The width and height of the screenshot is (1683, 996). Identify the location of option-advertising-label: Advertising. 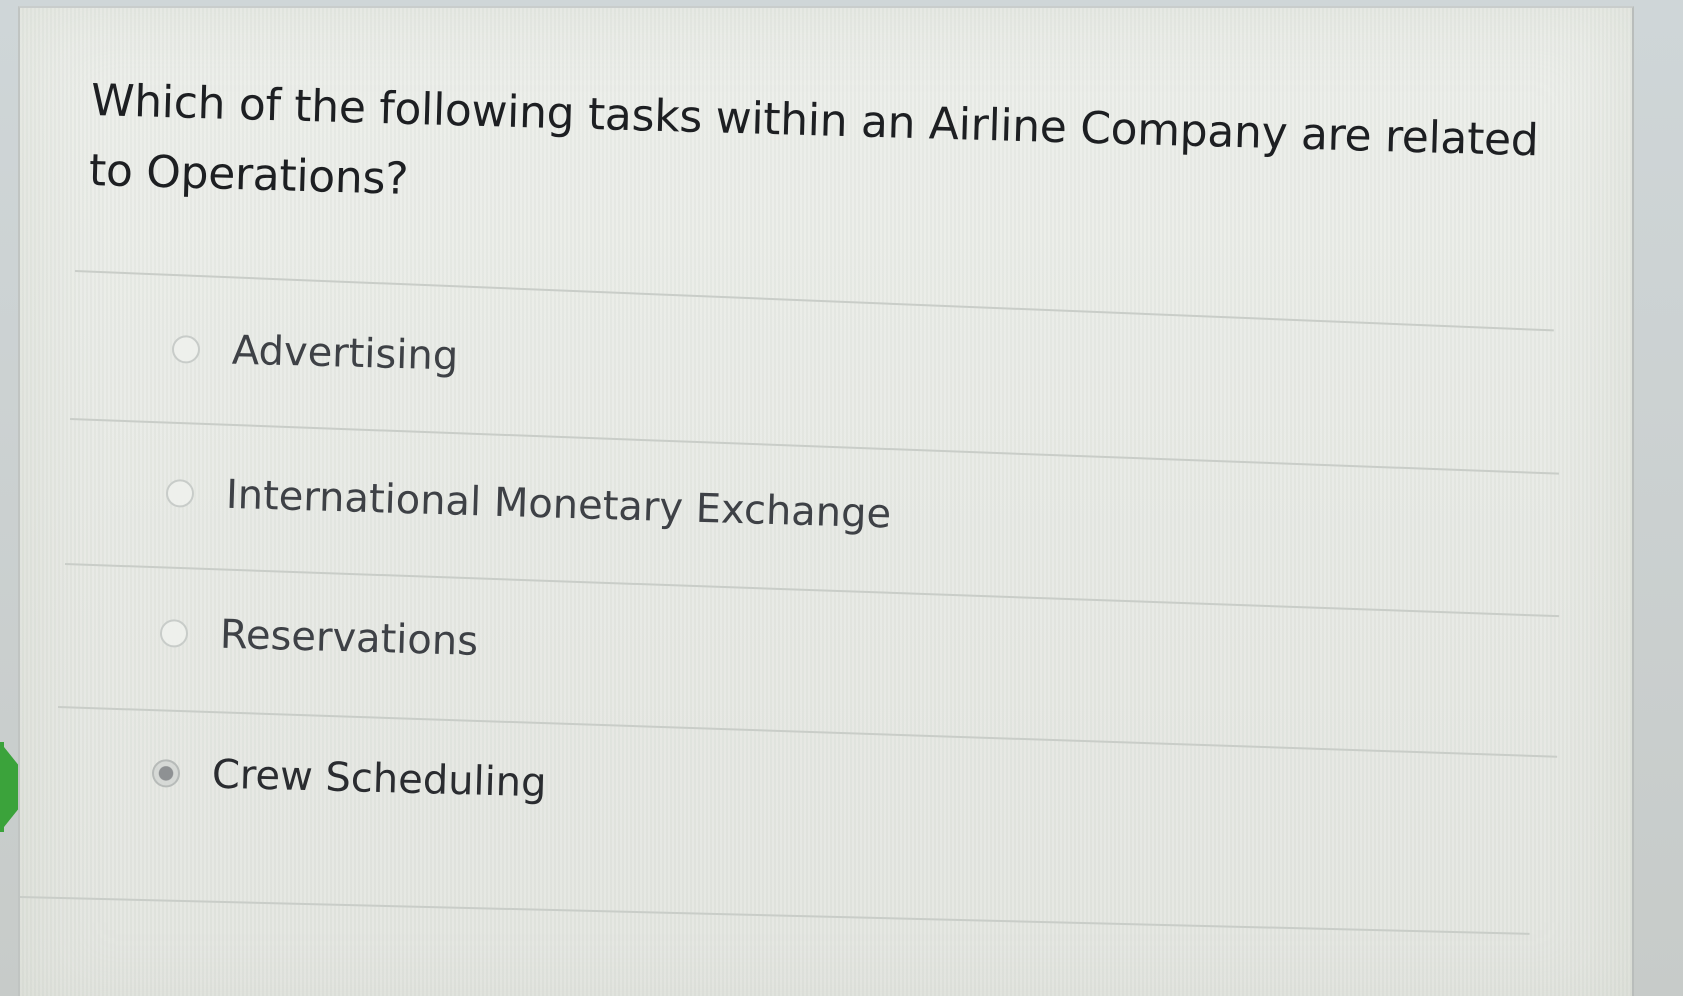
(345, 353).